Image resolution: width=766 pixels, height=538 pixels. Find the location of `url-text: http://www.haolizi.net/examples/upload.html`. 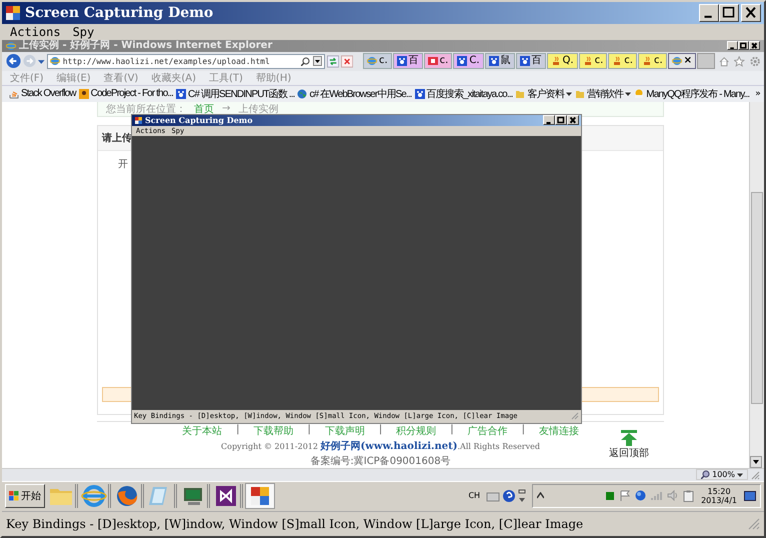

url-text: http://www.haolizi.net/examples/upload.html is located at coordinates (166, 61).